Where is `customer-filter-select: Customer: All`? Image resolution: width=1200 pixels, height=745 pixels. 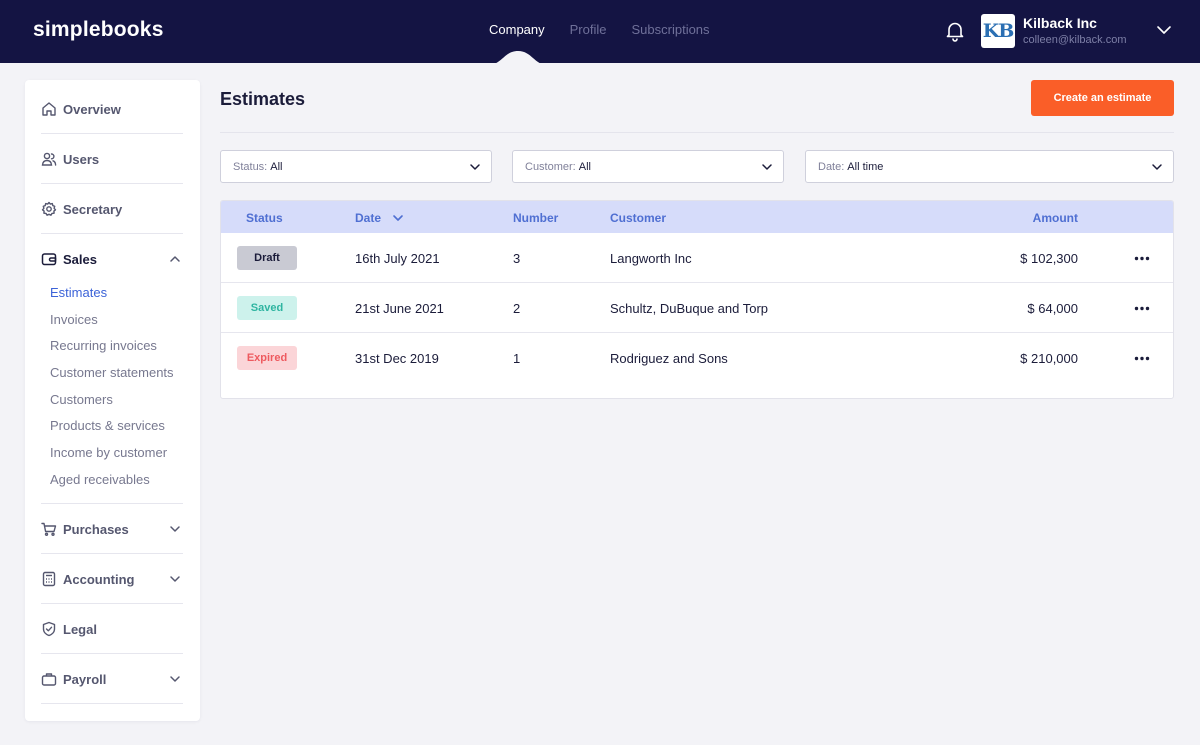
customer-filter-select: Customer: All is located at coordinates (648, 166).